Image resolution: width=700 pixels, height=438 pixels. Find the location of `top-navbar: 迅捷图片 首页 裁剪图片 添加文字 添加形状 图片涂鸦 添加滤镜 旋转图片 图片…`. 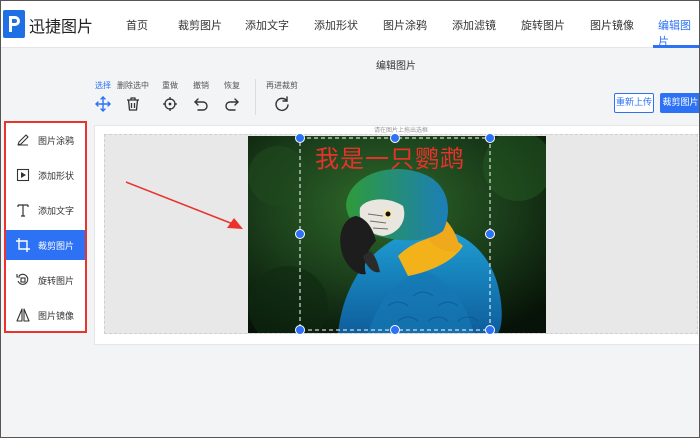

top-navbar: 迅捷图片 首页 裁剪图片 添加文字 添加形状 图片涂鸦 添加滤镜 旋转图片 图片… is located at coordinates (350, 24).